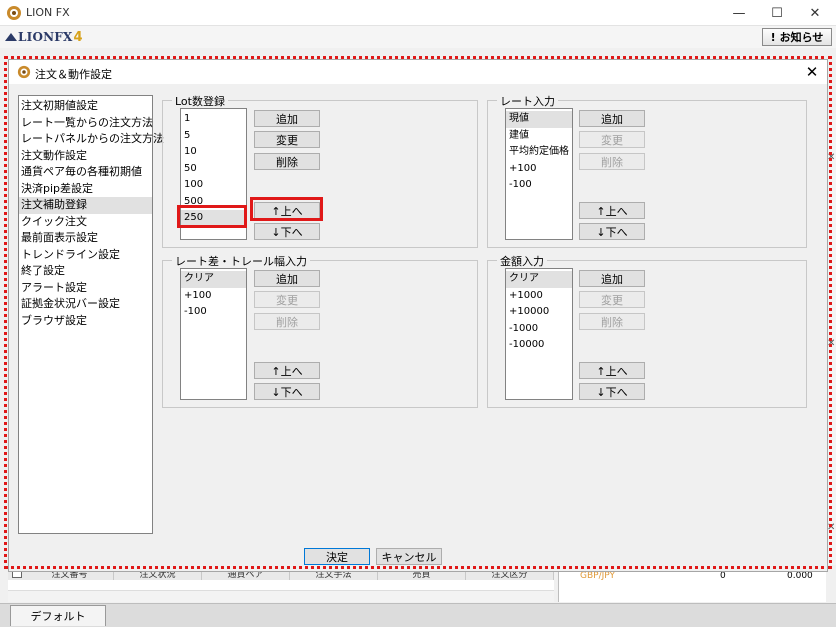  Describe the element at coordinates (85, 222) in the screenshot. I see `nav-item-quick-order: クイック注文` at that location.